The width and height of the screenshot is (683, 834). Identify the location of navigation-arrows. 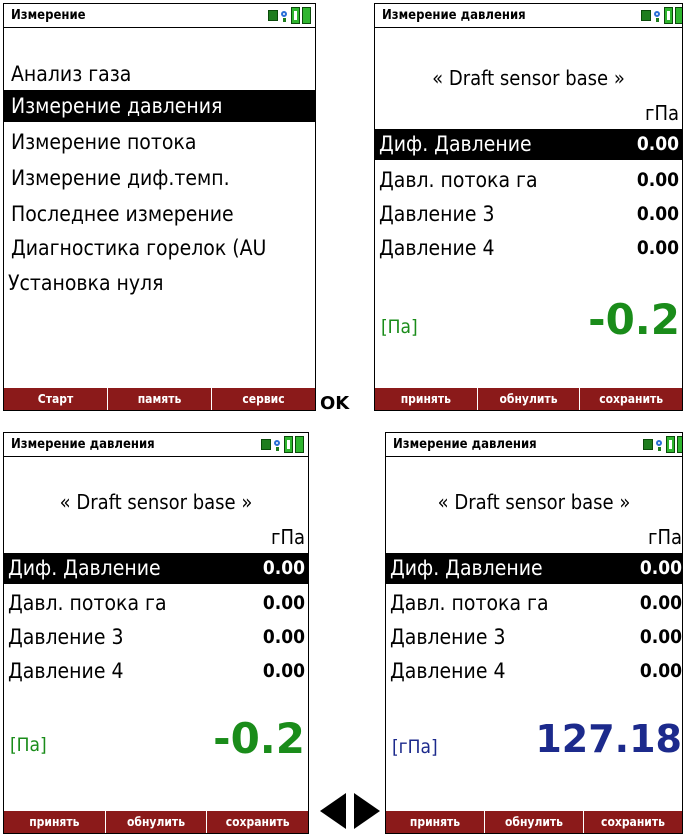
(350, 811).